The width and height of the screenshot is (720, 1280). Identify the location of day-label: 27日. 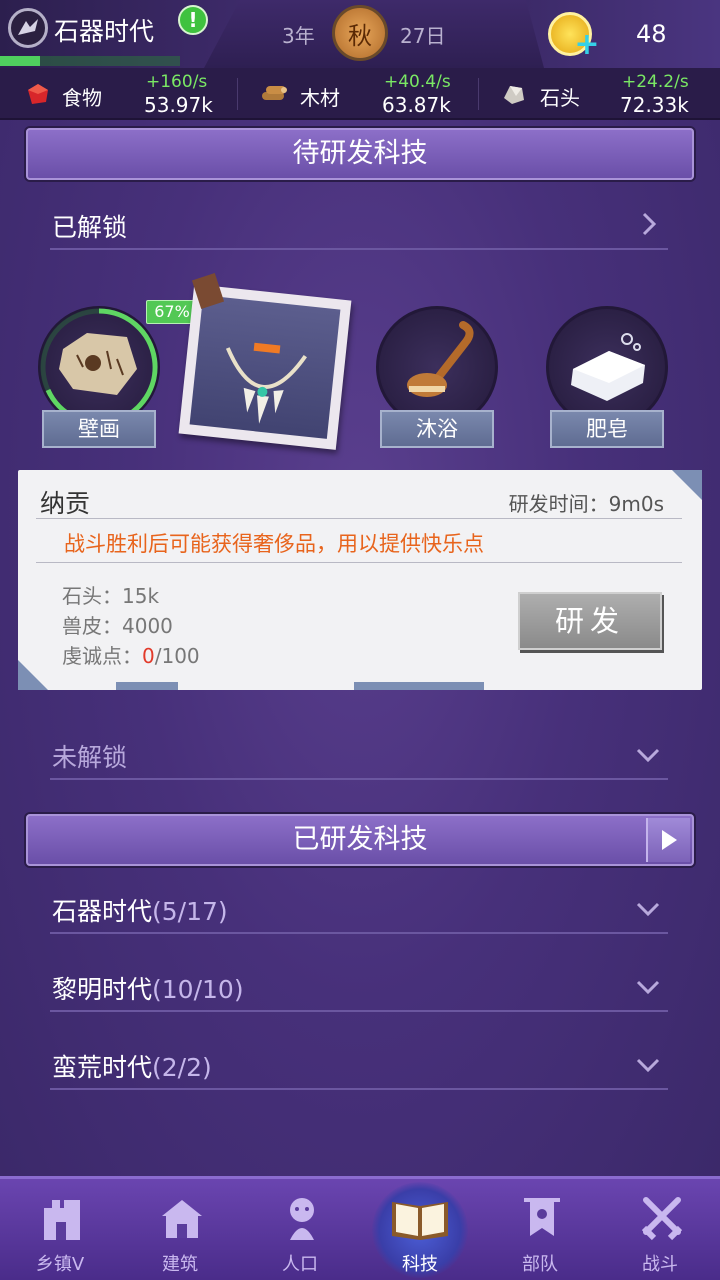
(423, 36).